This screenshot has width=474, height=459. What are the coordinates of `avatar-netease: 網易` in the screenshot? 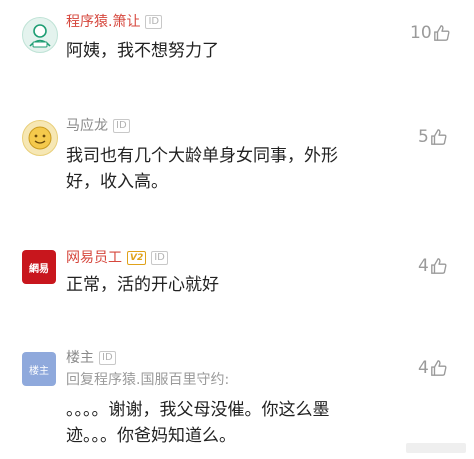 It's located at (39, 267).